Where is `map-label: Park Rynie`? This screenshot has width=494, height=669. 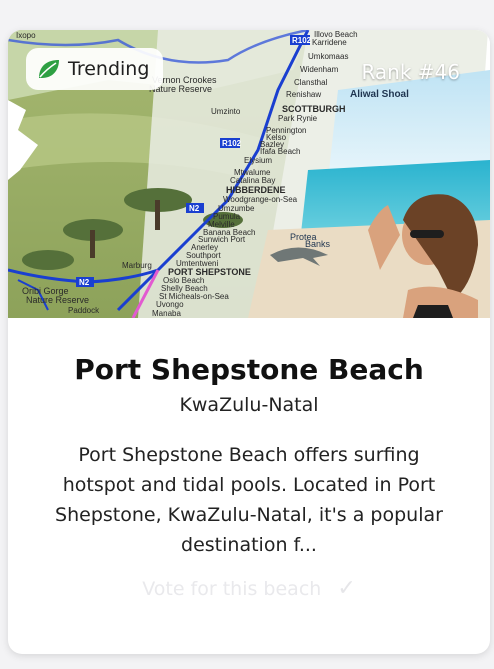
map-label: Park Rynie is located at coordinates (298, 118).